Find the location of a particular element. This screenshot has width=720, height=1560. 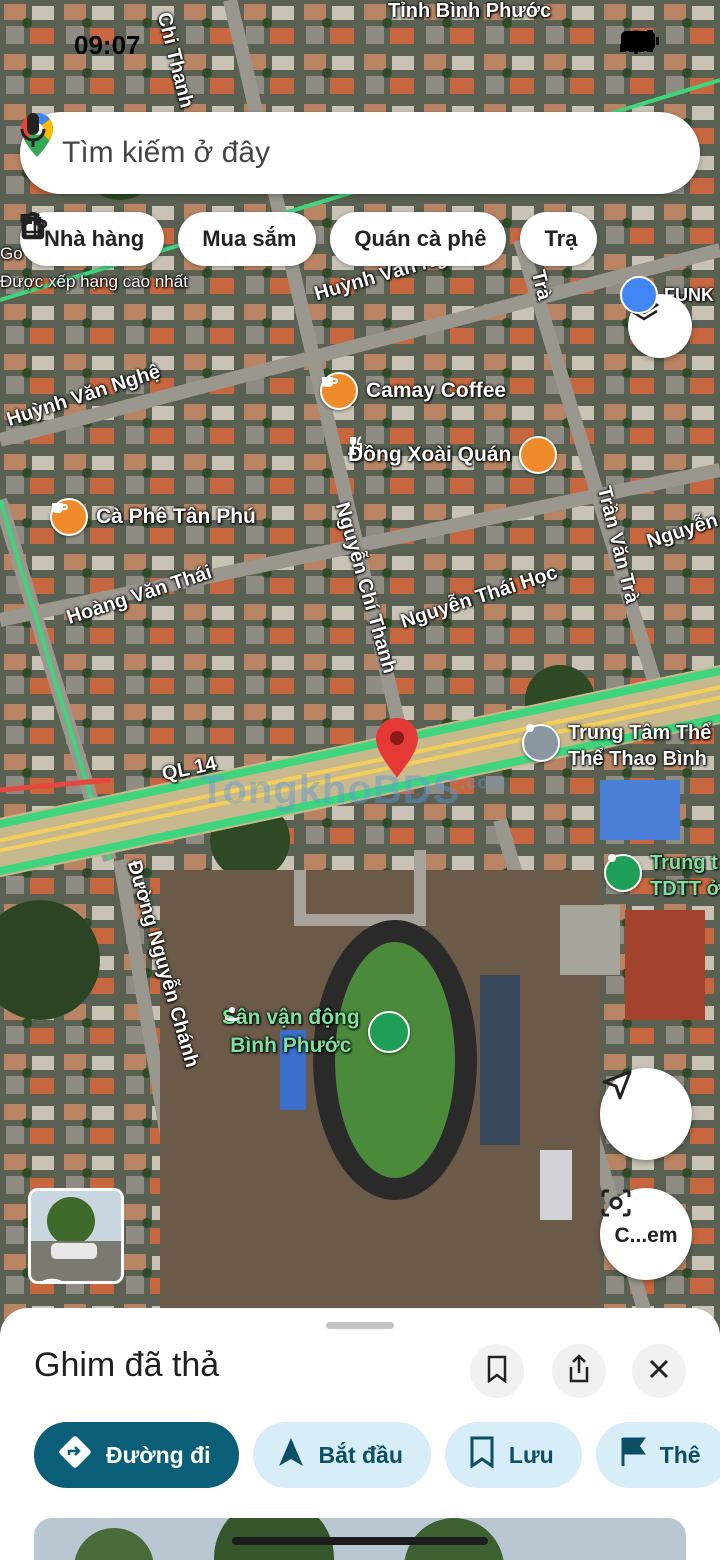

close-icon is located at coordinates (659, 1371).